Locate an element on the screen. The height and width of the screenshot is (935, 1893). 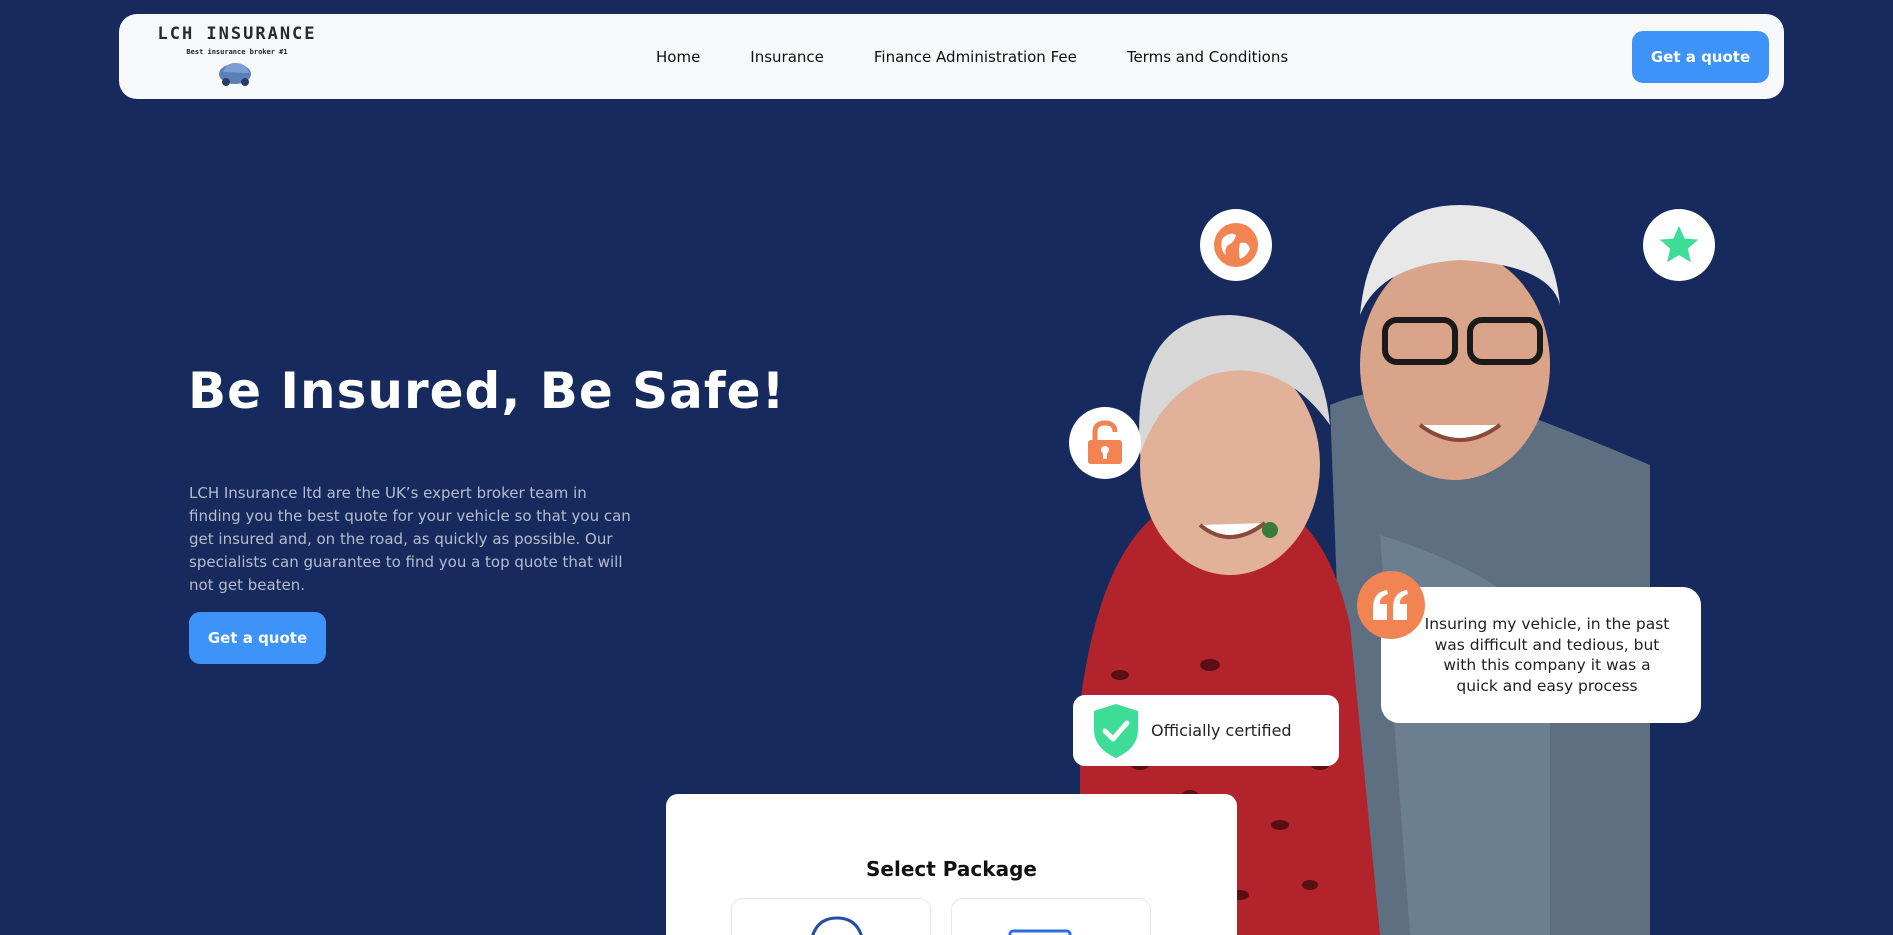
star-icon is located at coordinates (1679, 244).